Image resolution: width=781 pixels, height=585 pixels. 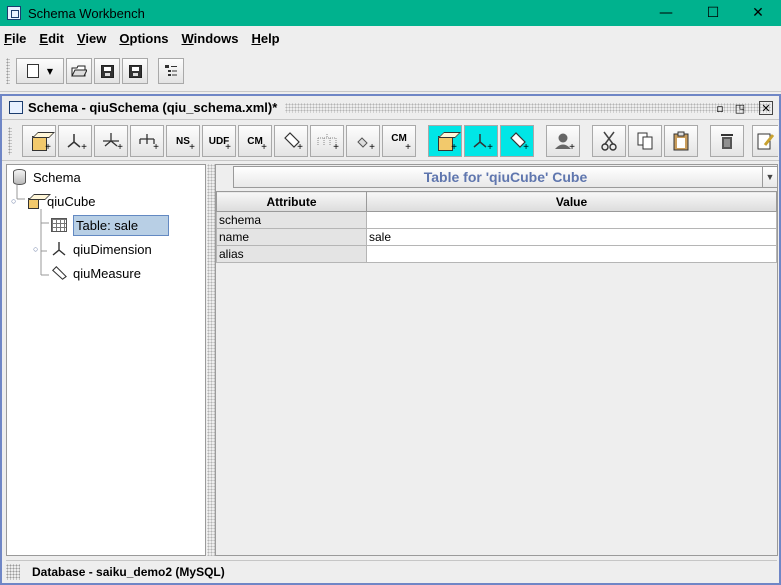 I want to click on add-level-button: +, so click(x=327, y=141).